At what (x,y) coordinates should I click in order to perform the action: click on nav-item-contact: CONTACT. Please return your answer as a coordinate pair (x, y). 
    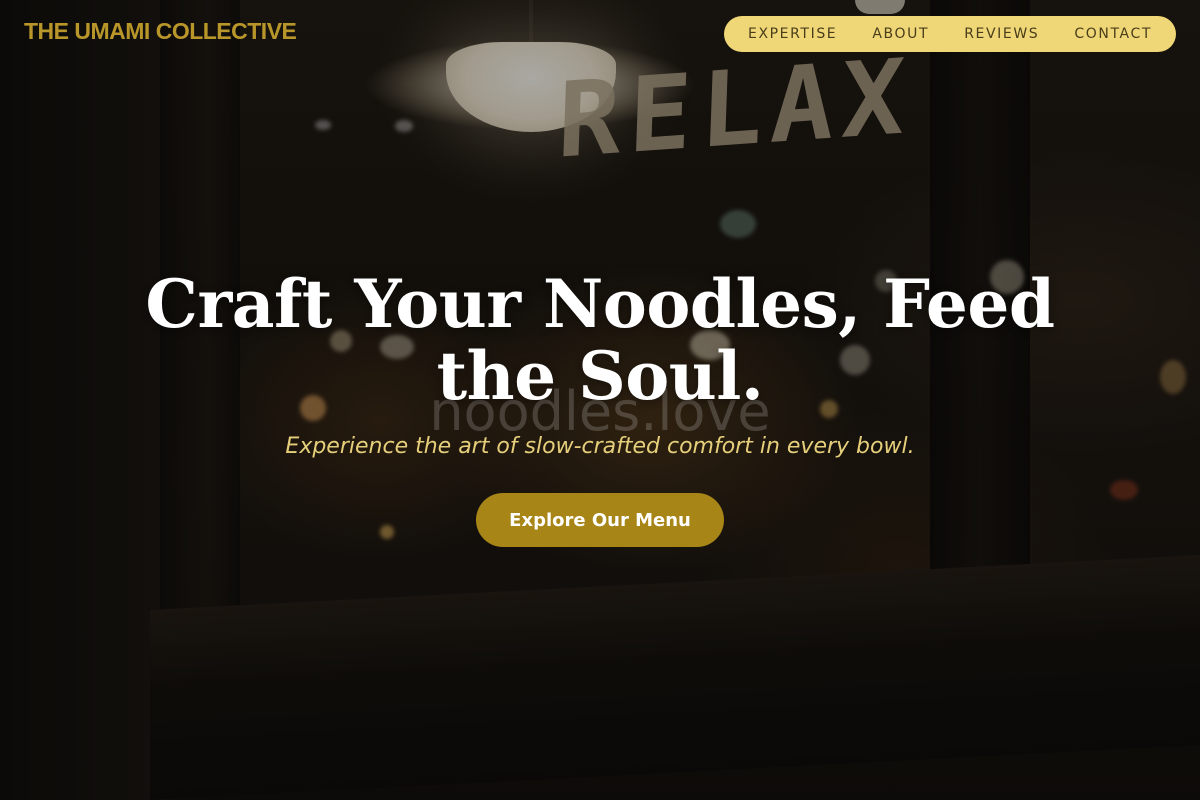
    Looking at the image, I should click on (1113, 34).